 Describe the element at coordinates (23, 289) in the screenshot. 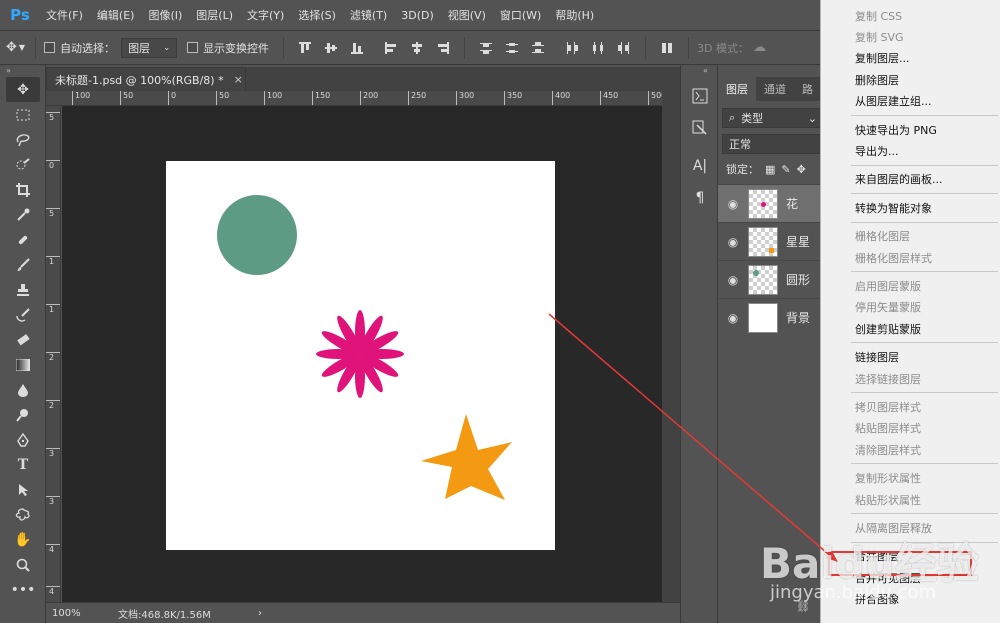

I see `clone-stamp-tool-icon` at that location.